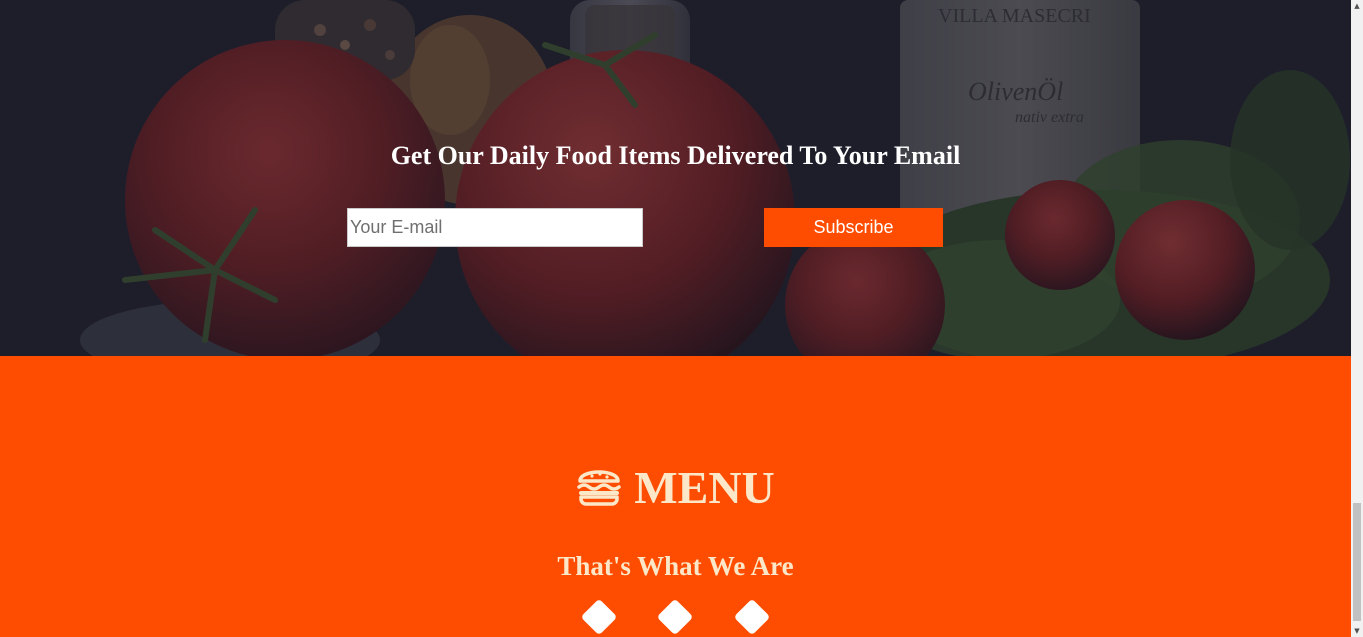  I want to click on hamburger-icon, so click(599, 488).